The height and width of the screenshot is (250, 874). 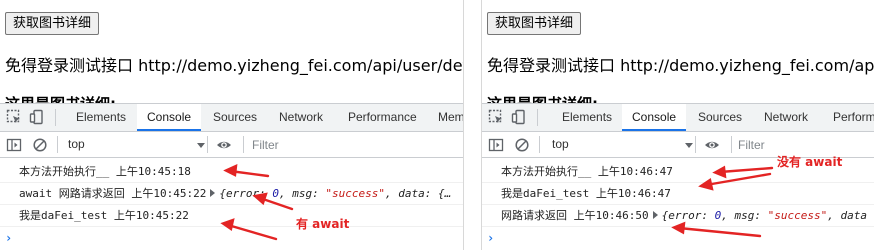 I want to click on console-toolbar: top, so click(x=231, y=145).